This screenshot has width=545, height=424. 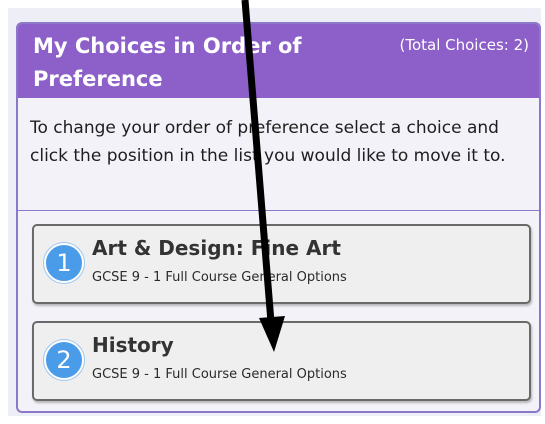 I want to click on position-badge-1: 1, so click(x=64, y=263).